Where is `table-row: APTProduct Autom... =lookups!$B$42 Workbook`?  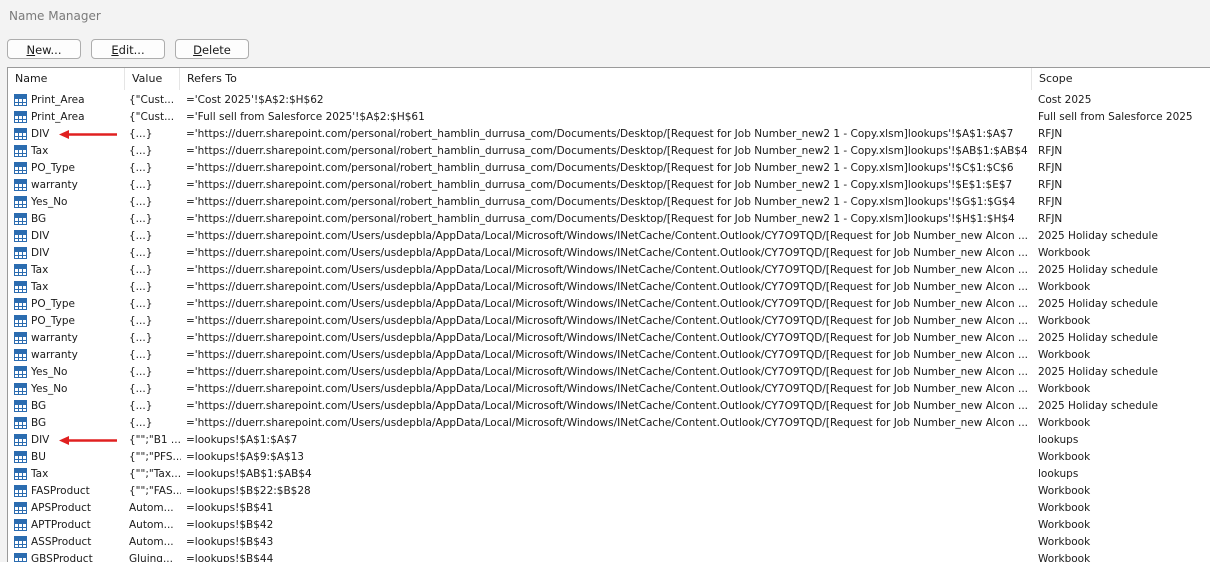 table-row: APTProduct Autom... =lookups!$B$42 Workbook is located at coordinates (609, 525).